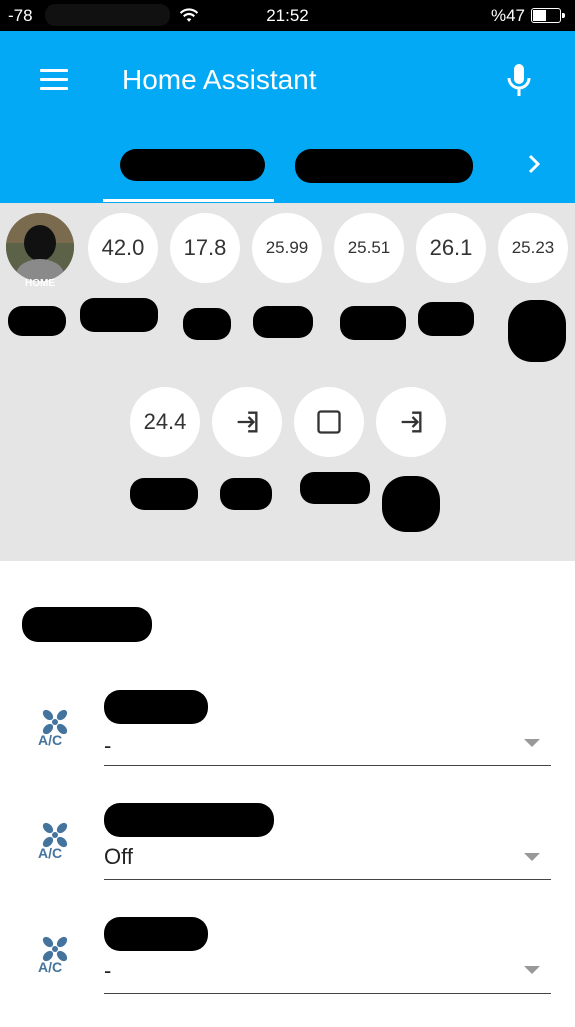 This screenshot has width=575, height=1027. I want to click on sensor-badge: 17.8 C, so click(205, 249).